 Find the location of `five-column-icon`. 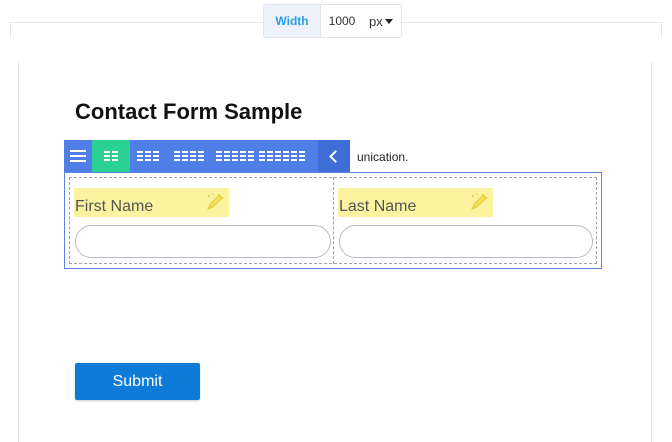

five-column-icon is located at coordinates (235, 156).